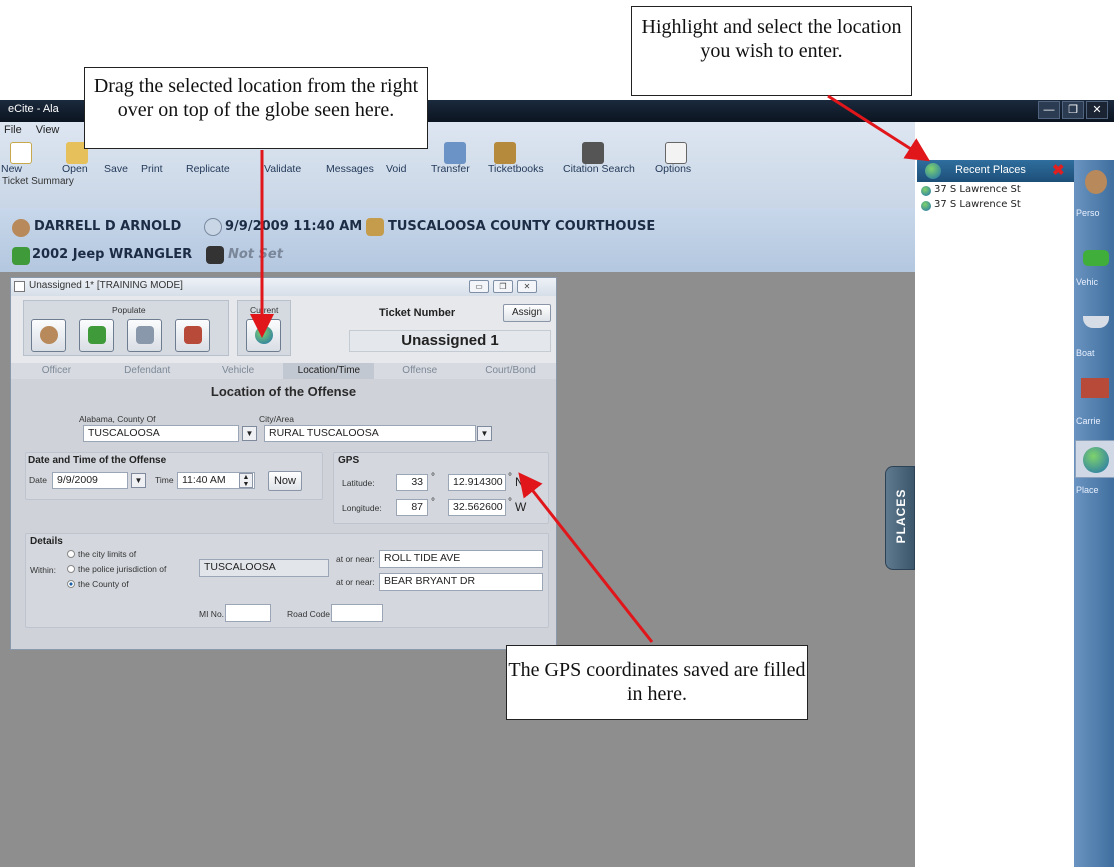 This screenshot has height=867, width=1114. I want to click on arrow-to-gps, so click(586, 557).